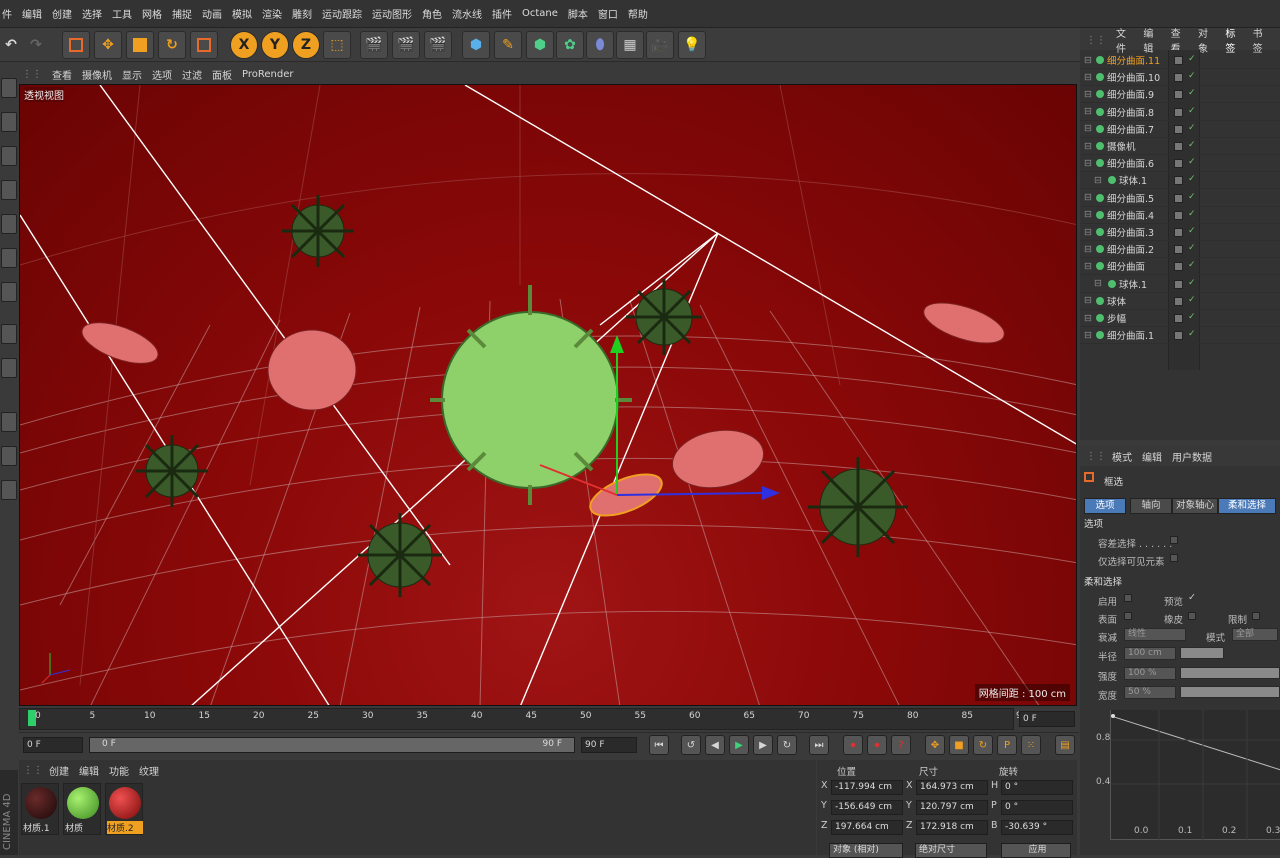  What do you see at coordinates (1007, 745) in the screenshot?
I see `key-param-icon: P` at bounding box center [1007, 745].